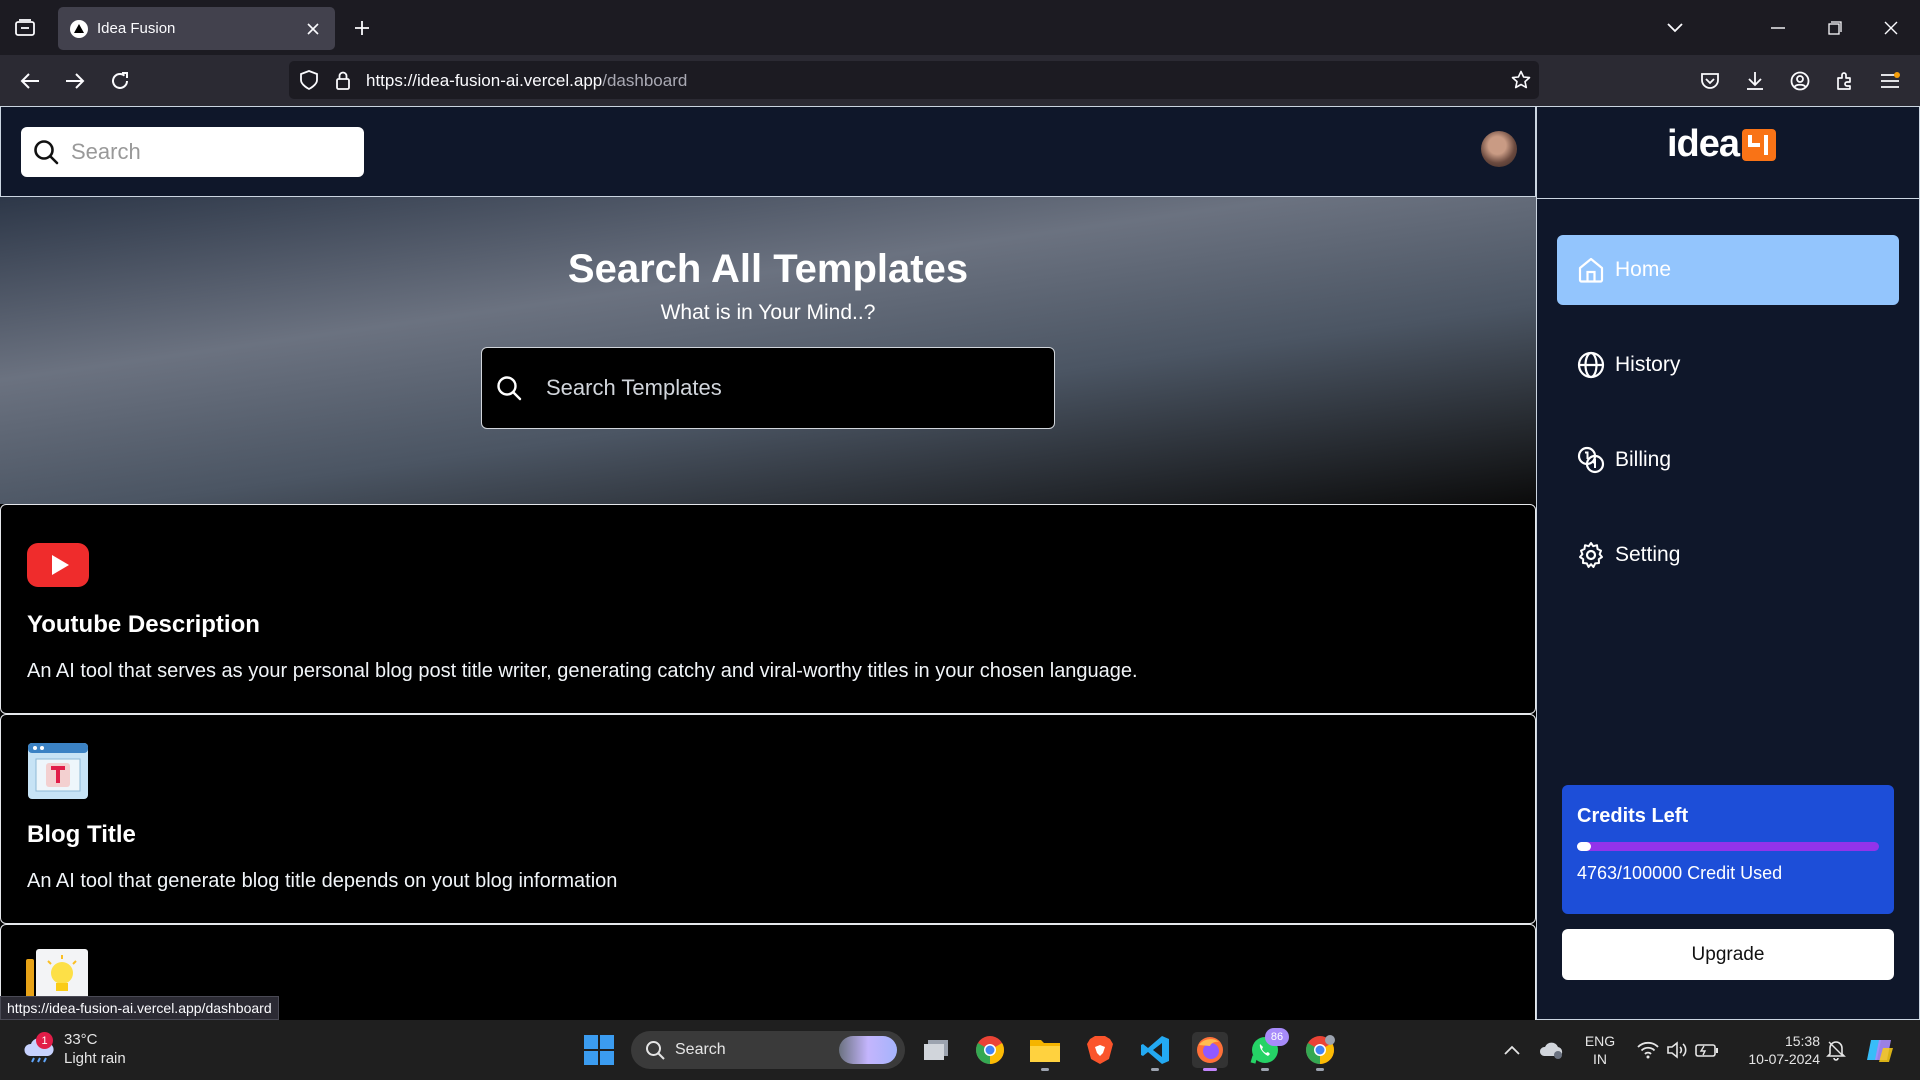  What do you see at coordinates (990, 1050) in the screenshot?
I see `chrome-icon` at bounding box center [990, 1050].